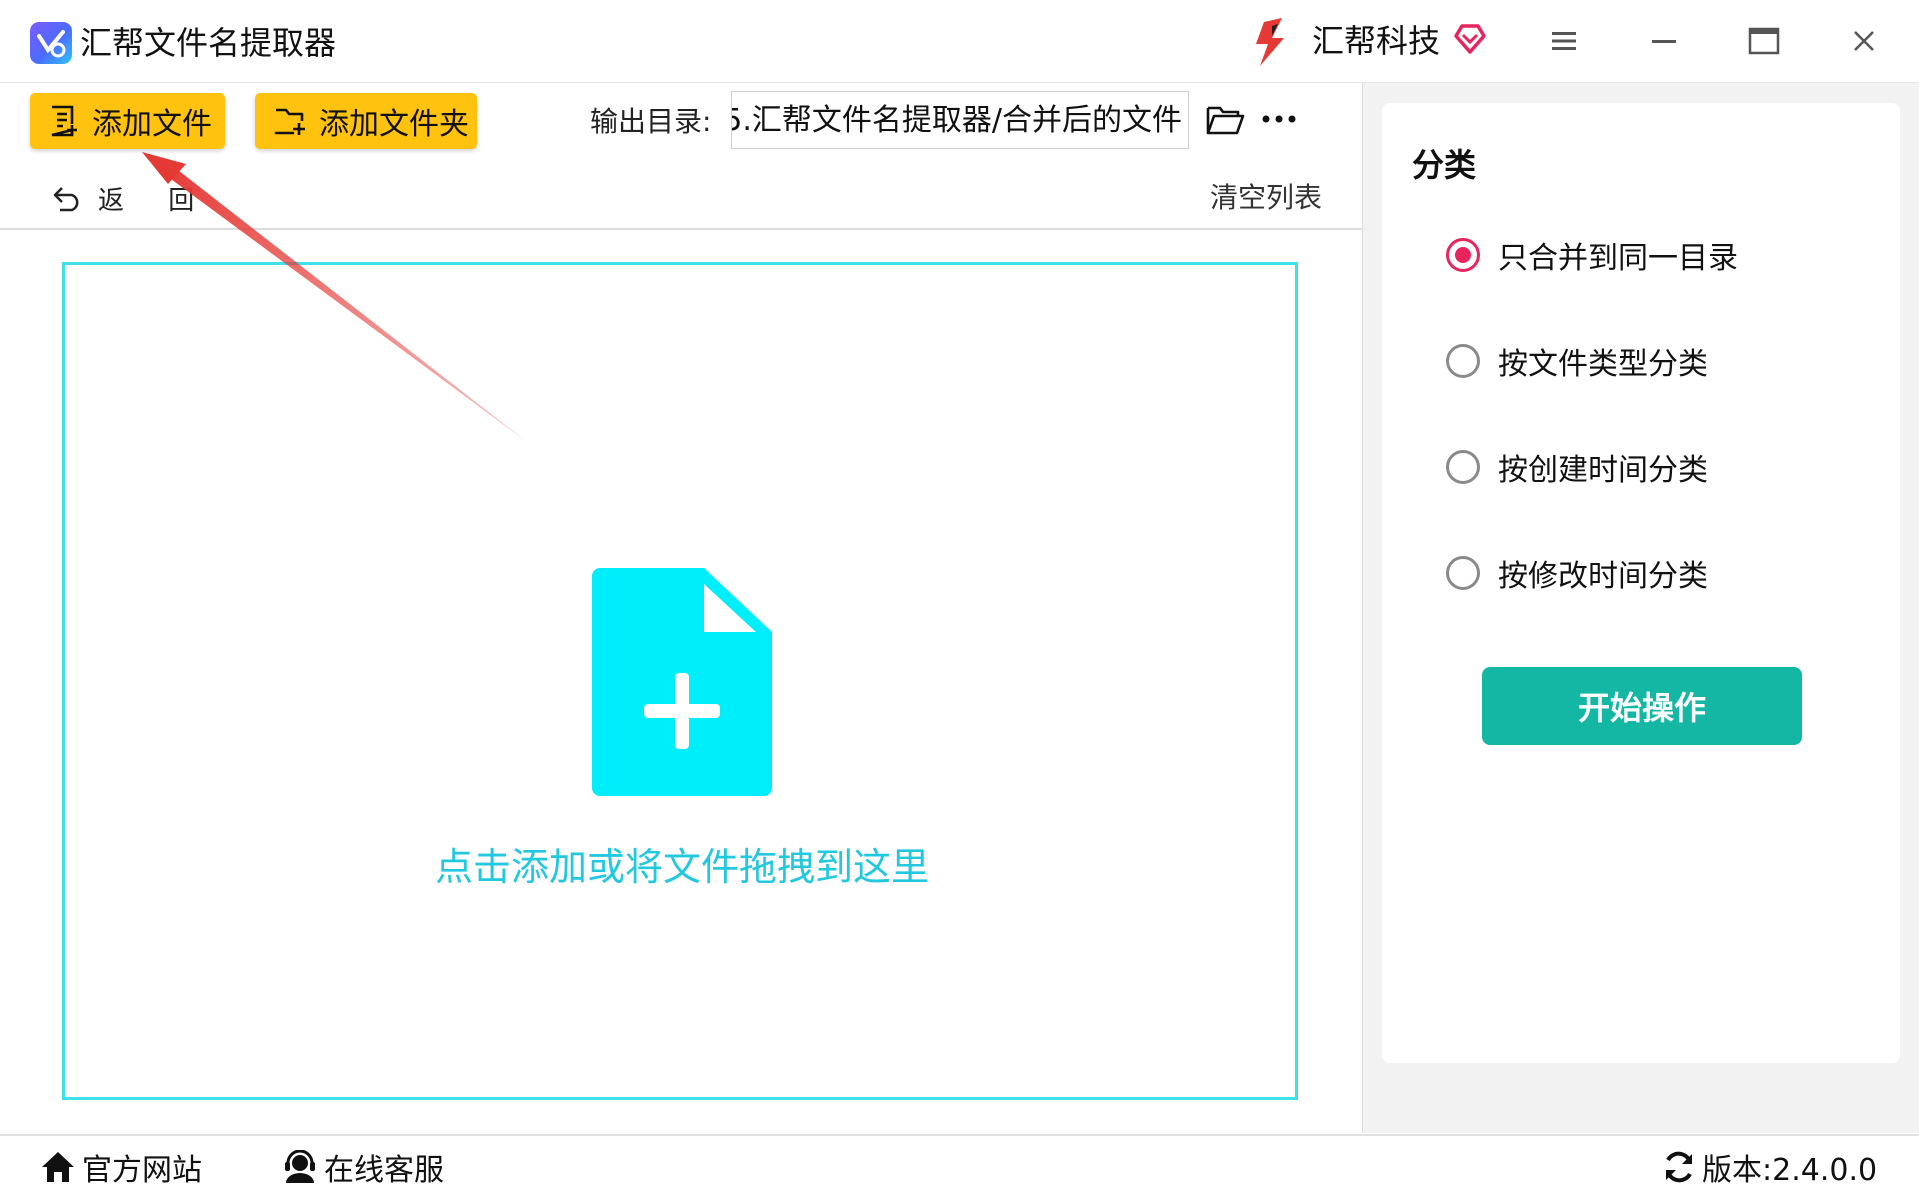 The width and height of the screenshot is (1919, 1201). I want to click on radio-label: 按修改时间分类, so click(1603, 576).